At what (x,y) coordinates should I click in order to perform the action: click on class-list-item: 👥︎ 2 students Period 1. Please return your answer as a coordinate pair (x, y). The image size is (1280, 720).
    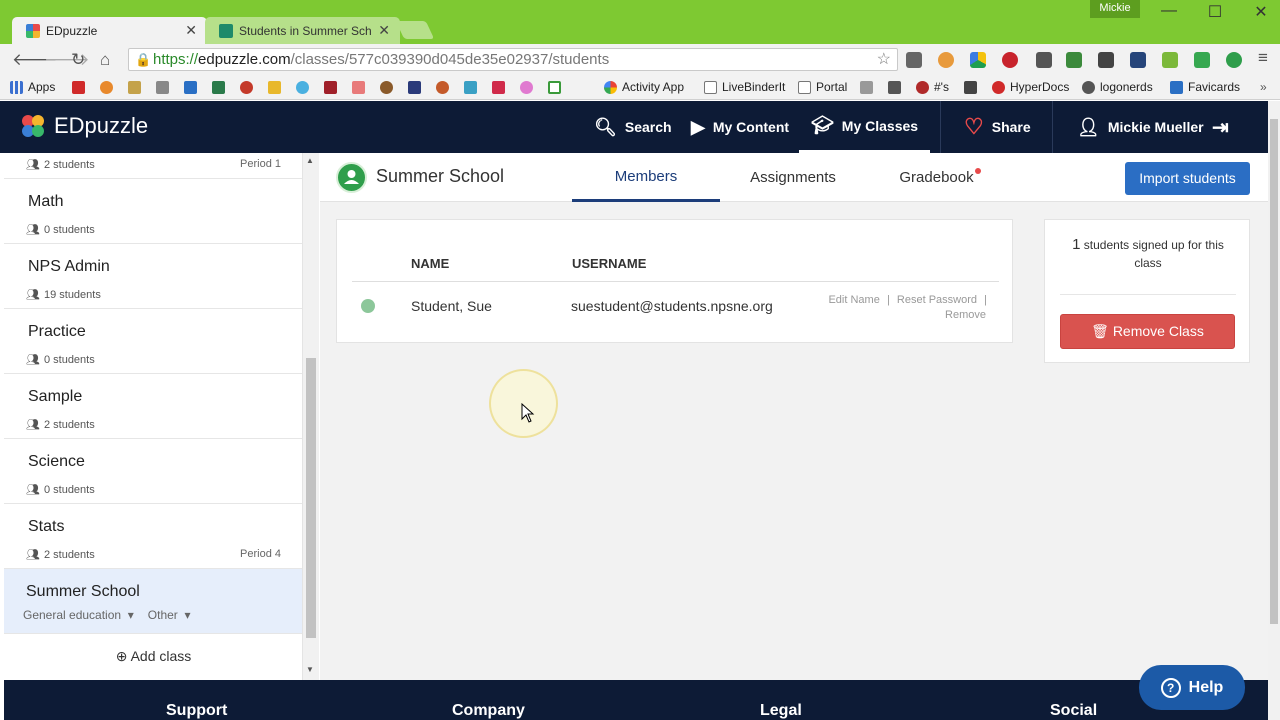
    Looking at the image, I should click on (153, 166).